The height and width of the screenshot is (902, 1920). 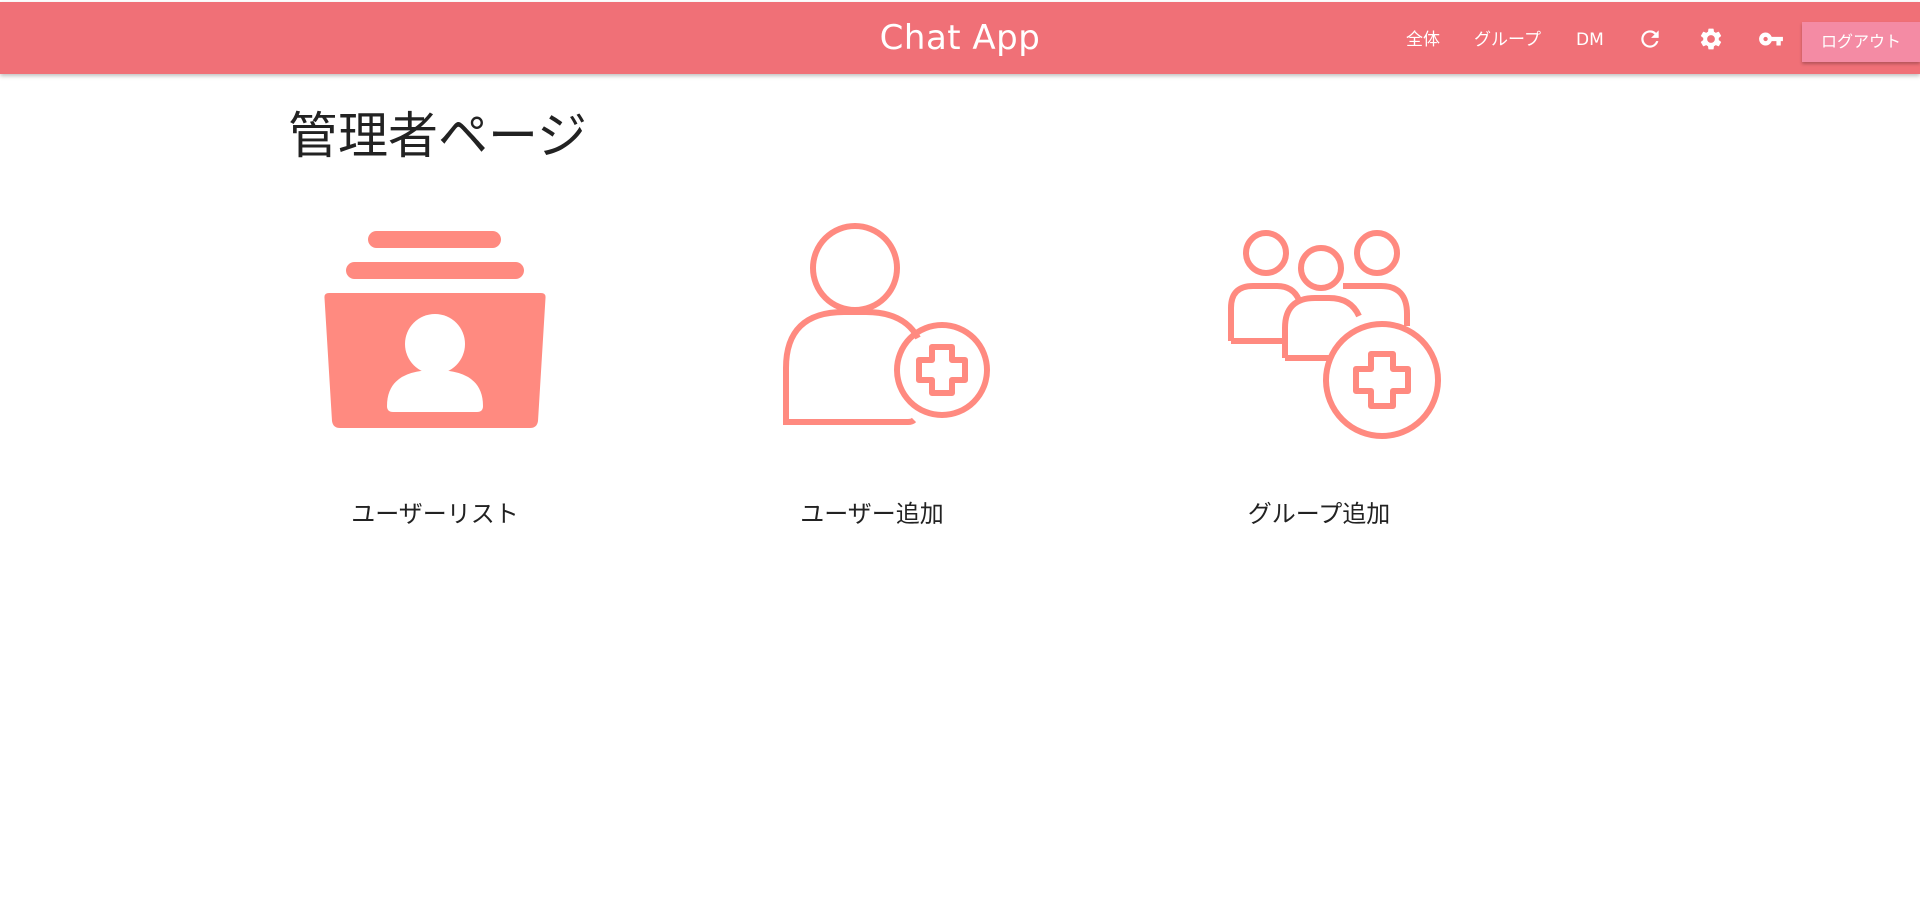 What do you see at coordinates (1861, 42) in the screenshot?
I see `logout-button: ログアウト` at bounding box center [1861, 42].